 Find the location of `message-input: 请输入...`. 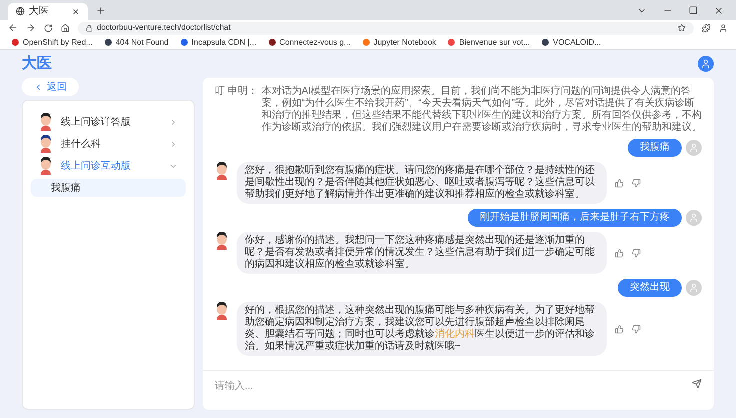

message-input: 请输入... is located at coordinates (453, 386).